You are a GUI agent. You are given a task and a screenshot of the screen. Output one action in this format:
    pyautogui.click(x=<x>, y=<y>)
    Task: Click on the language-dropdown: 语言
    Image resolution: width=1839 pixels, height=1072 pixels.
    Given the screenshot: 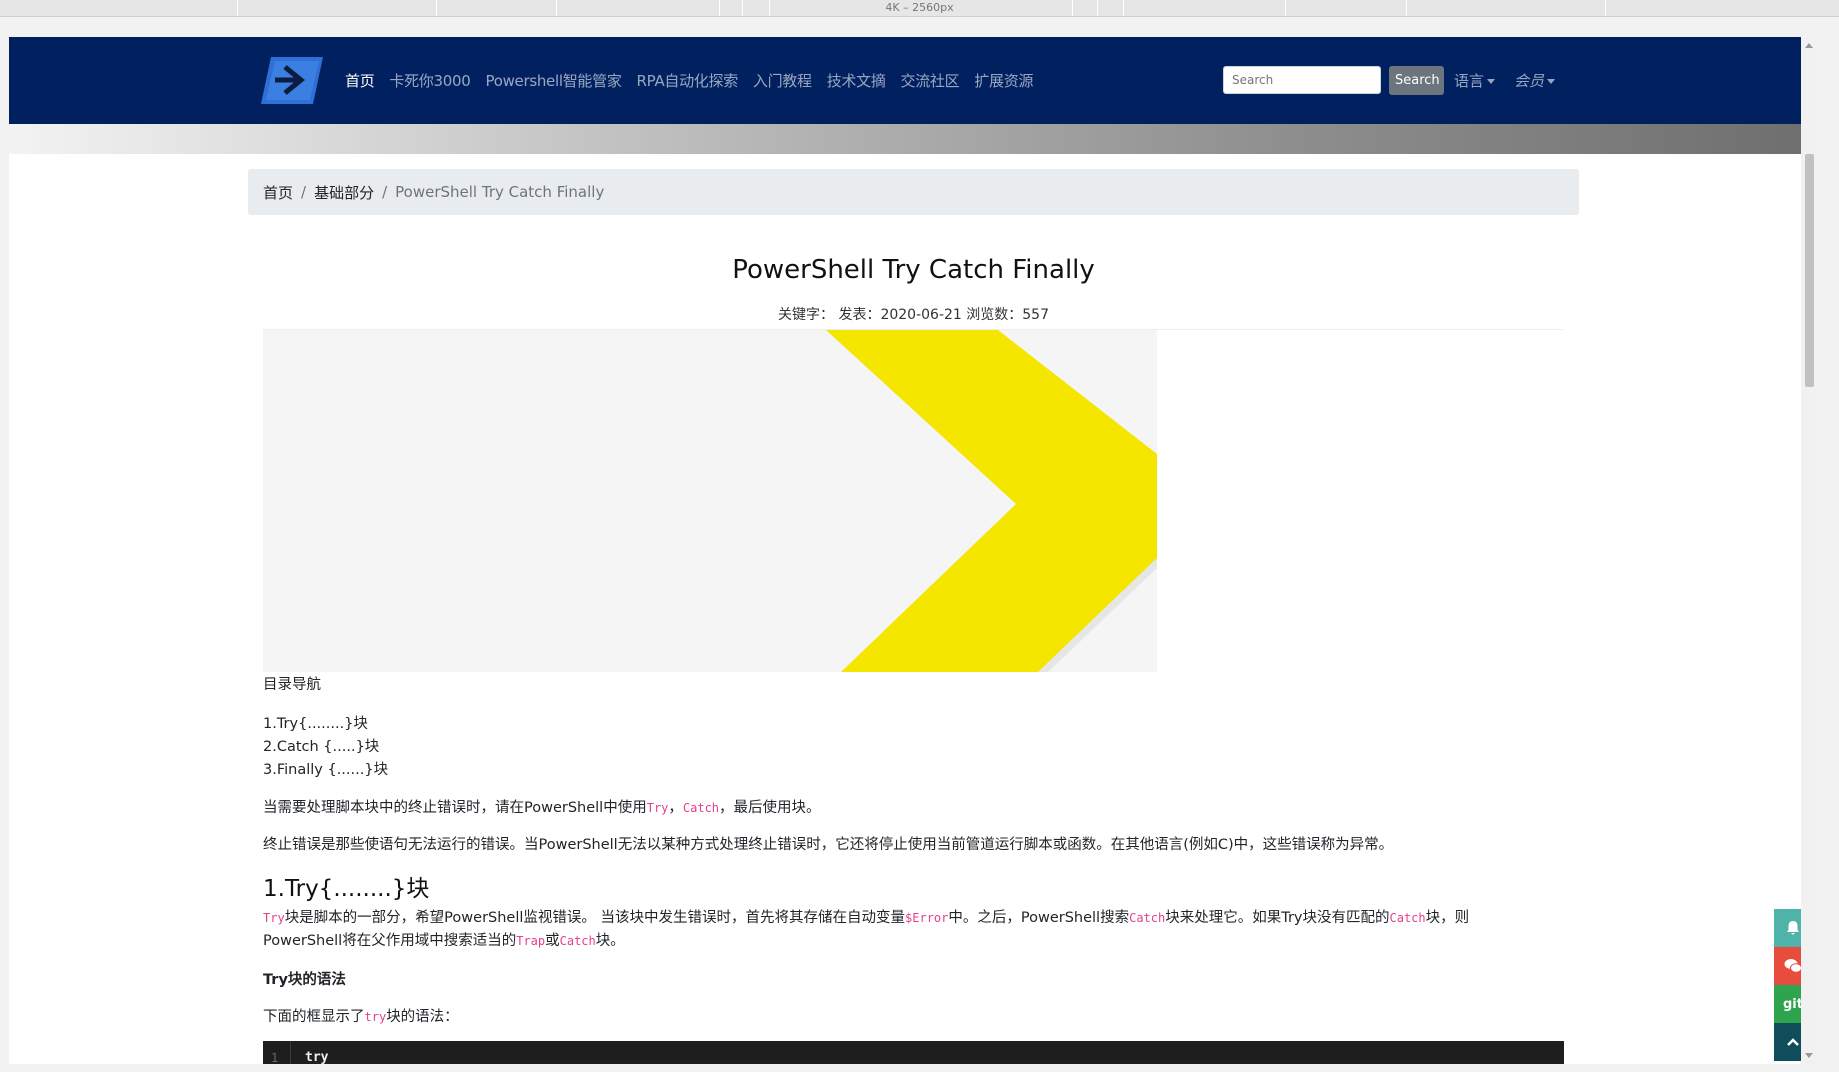 What is the action you would take?
    pyautogui.click(x=1475, y=80)
    